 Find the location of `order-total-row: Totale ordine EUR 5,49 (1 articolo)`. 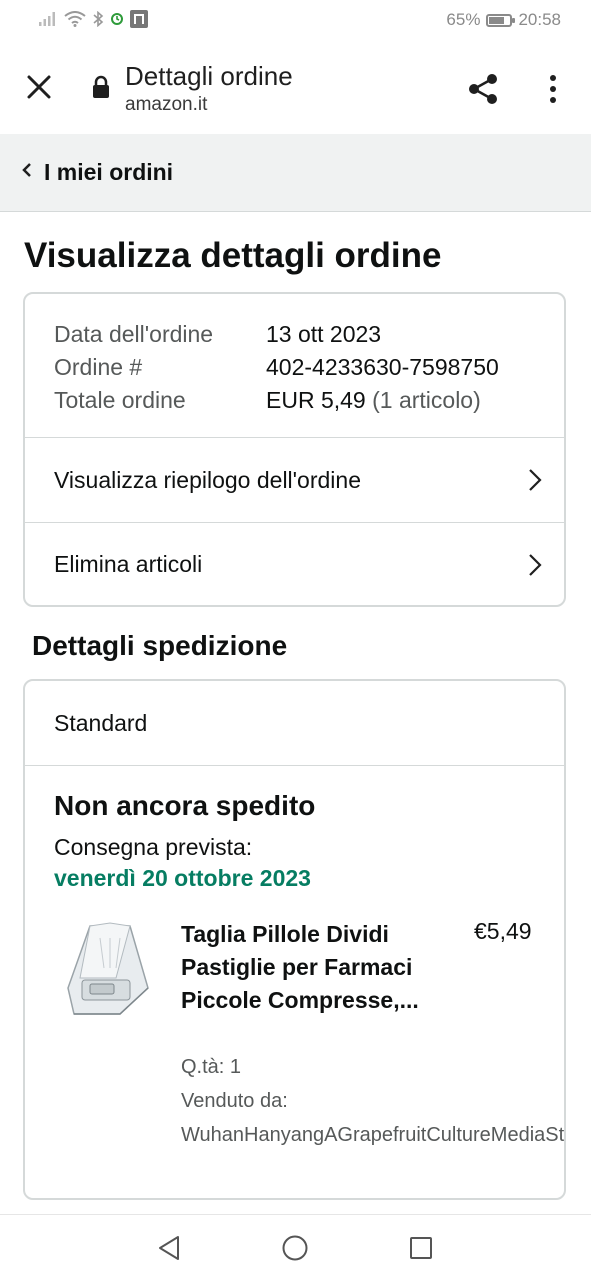

order-total-row: Totale ordine EUR 5,49 (1 articolo) is located at coordinates (309, 400).